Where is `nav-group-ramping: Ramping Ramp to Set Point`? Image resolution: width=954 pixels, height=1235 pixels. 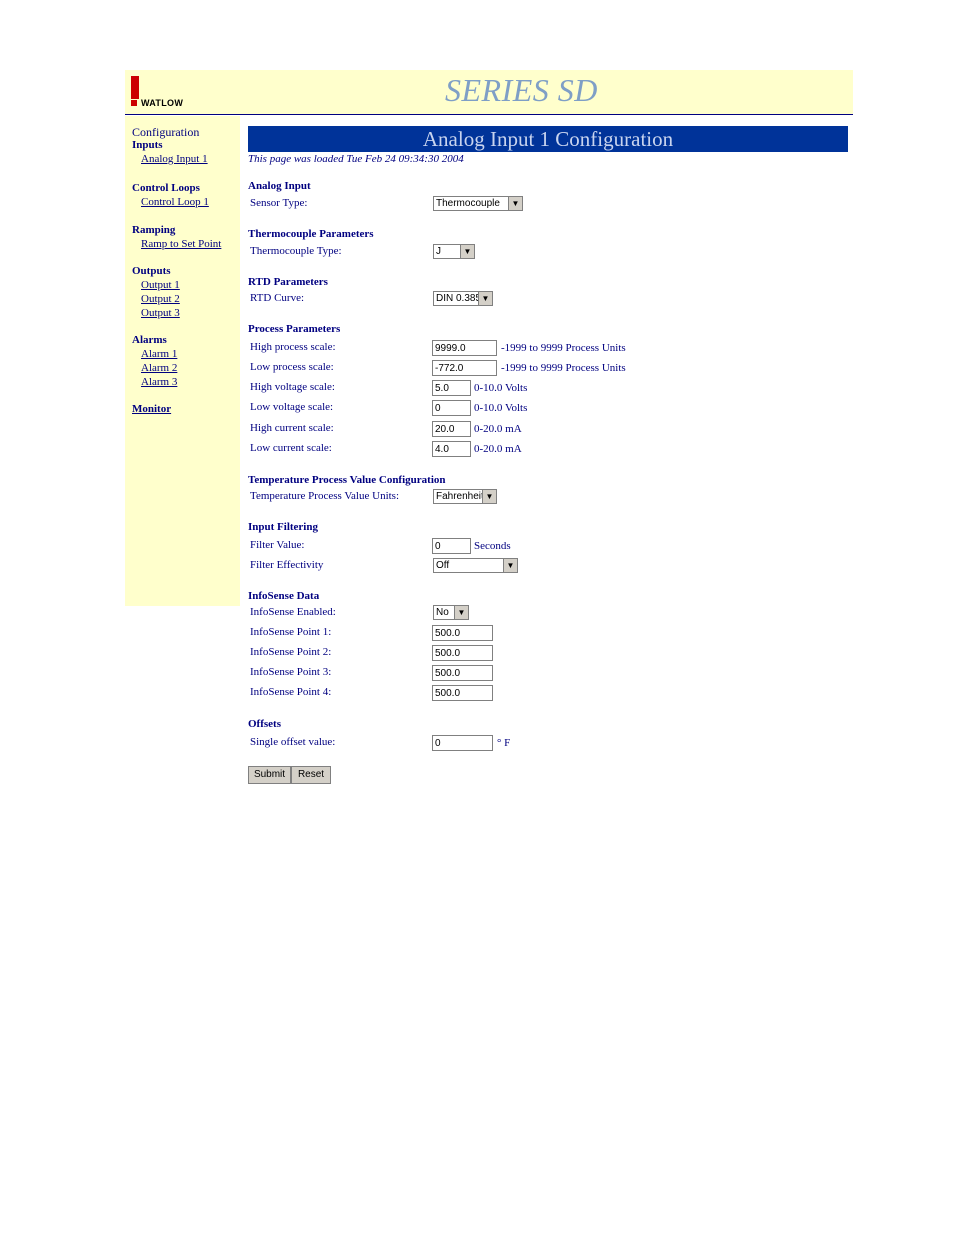
nav-group-ramping: Ramping Ramp to Set Point is located at coordinates (176, 237).